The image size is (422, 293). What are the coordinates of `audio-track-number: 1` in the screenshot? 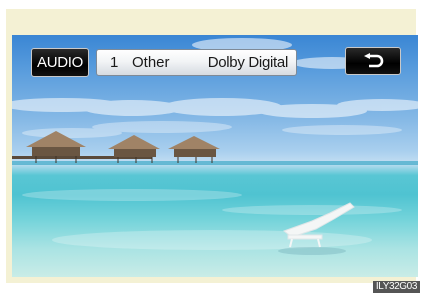 It's located at (114, 62).